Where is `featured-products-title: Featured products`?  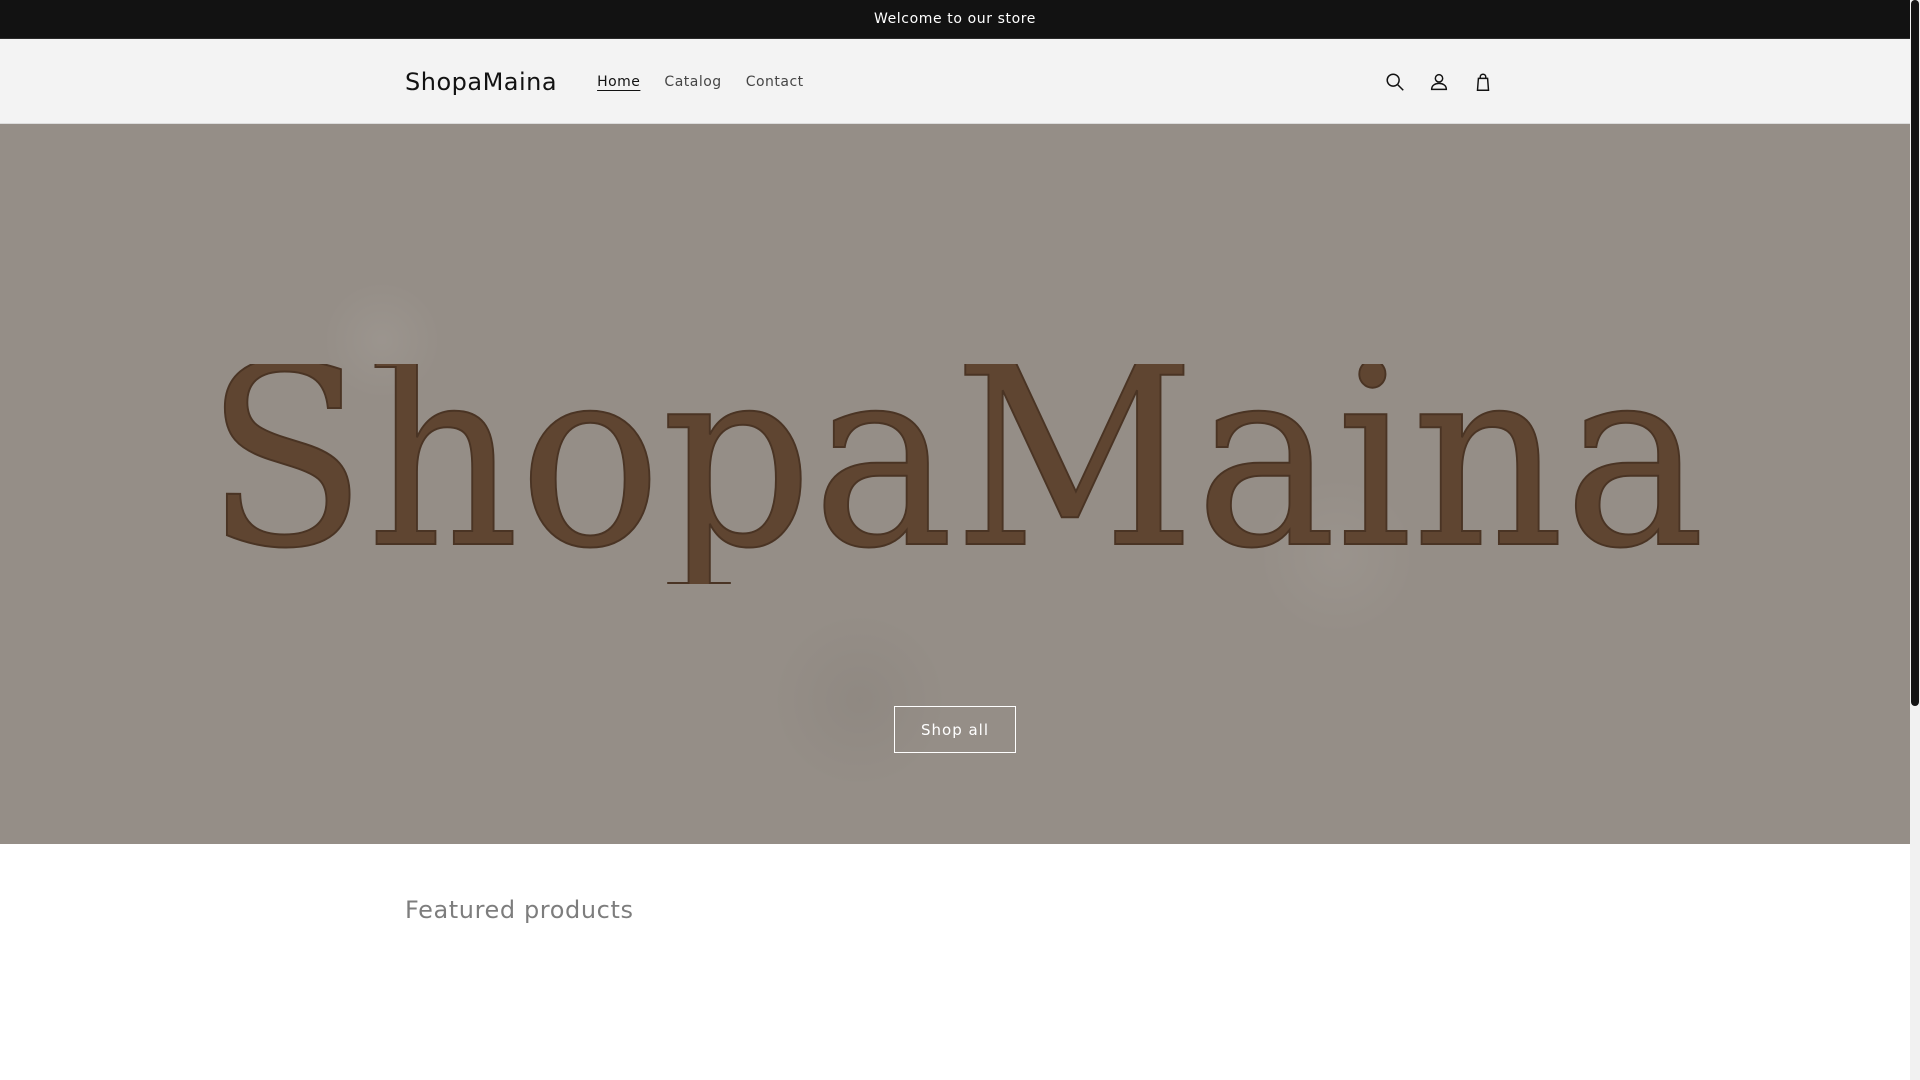
featured-products-title: Featured products is located at coordinates (519, 910).